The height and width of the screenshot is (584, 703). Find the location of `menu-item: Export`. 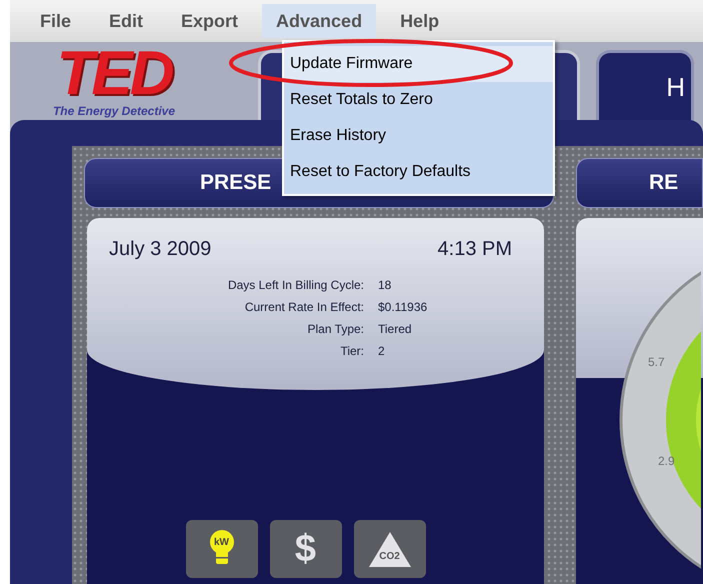

menu-item: Export is located at coordinates (209, 21).